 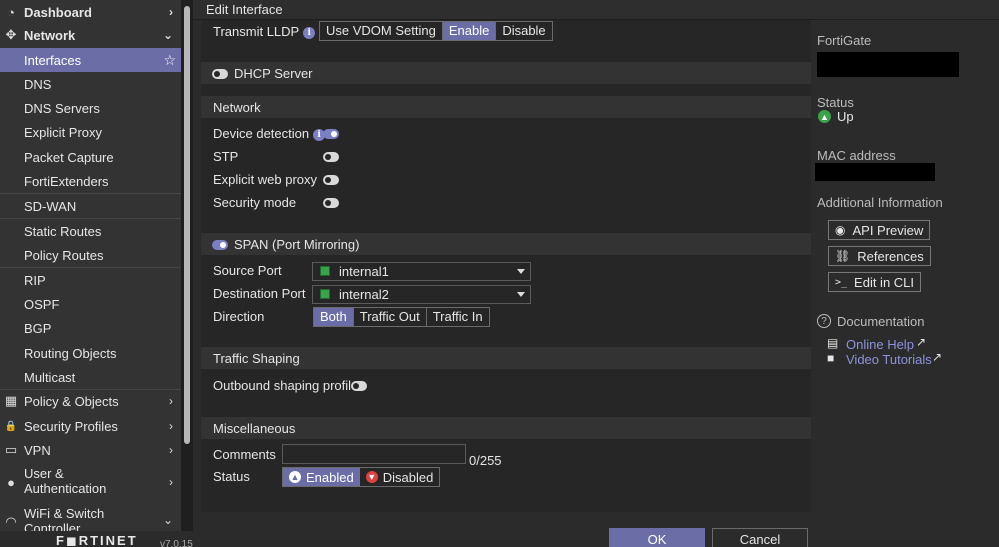 What do you see at coordinates (64, 255) in the screenshot?
I see `sidebar-item-label: Policy Routes` at bounding box center [64, 255].